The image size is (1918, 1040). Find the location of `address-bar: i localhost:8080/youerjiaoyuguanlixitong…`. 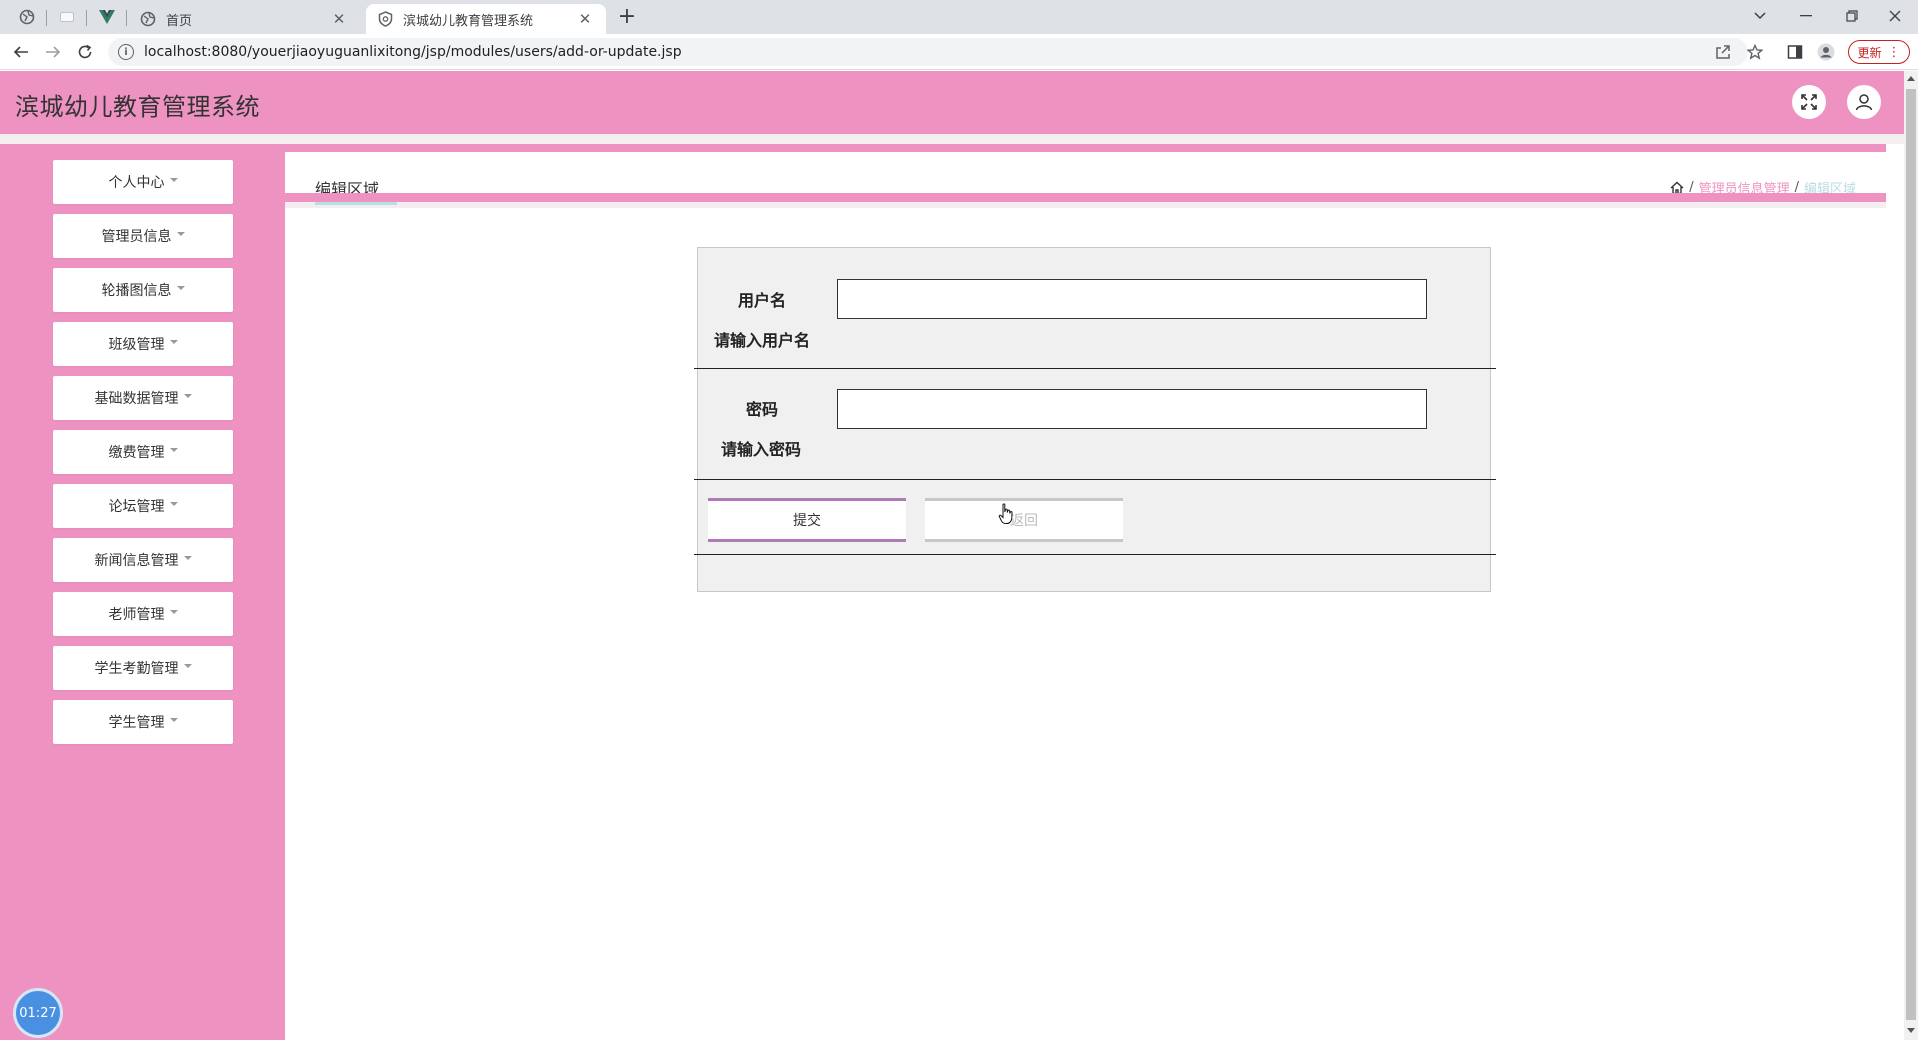

address-bar: i localhost:8080/youerjiaoyuguanlixitong… is located at coordinates (928, 52).